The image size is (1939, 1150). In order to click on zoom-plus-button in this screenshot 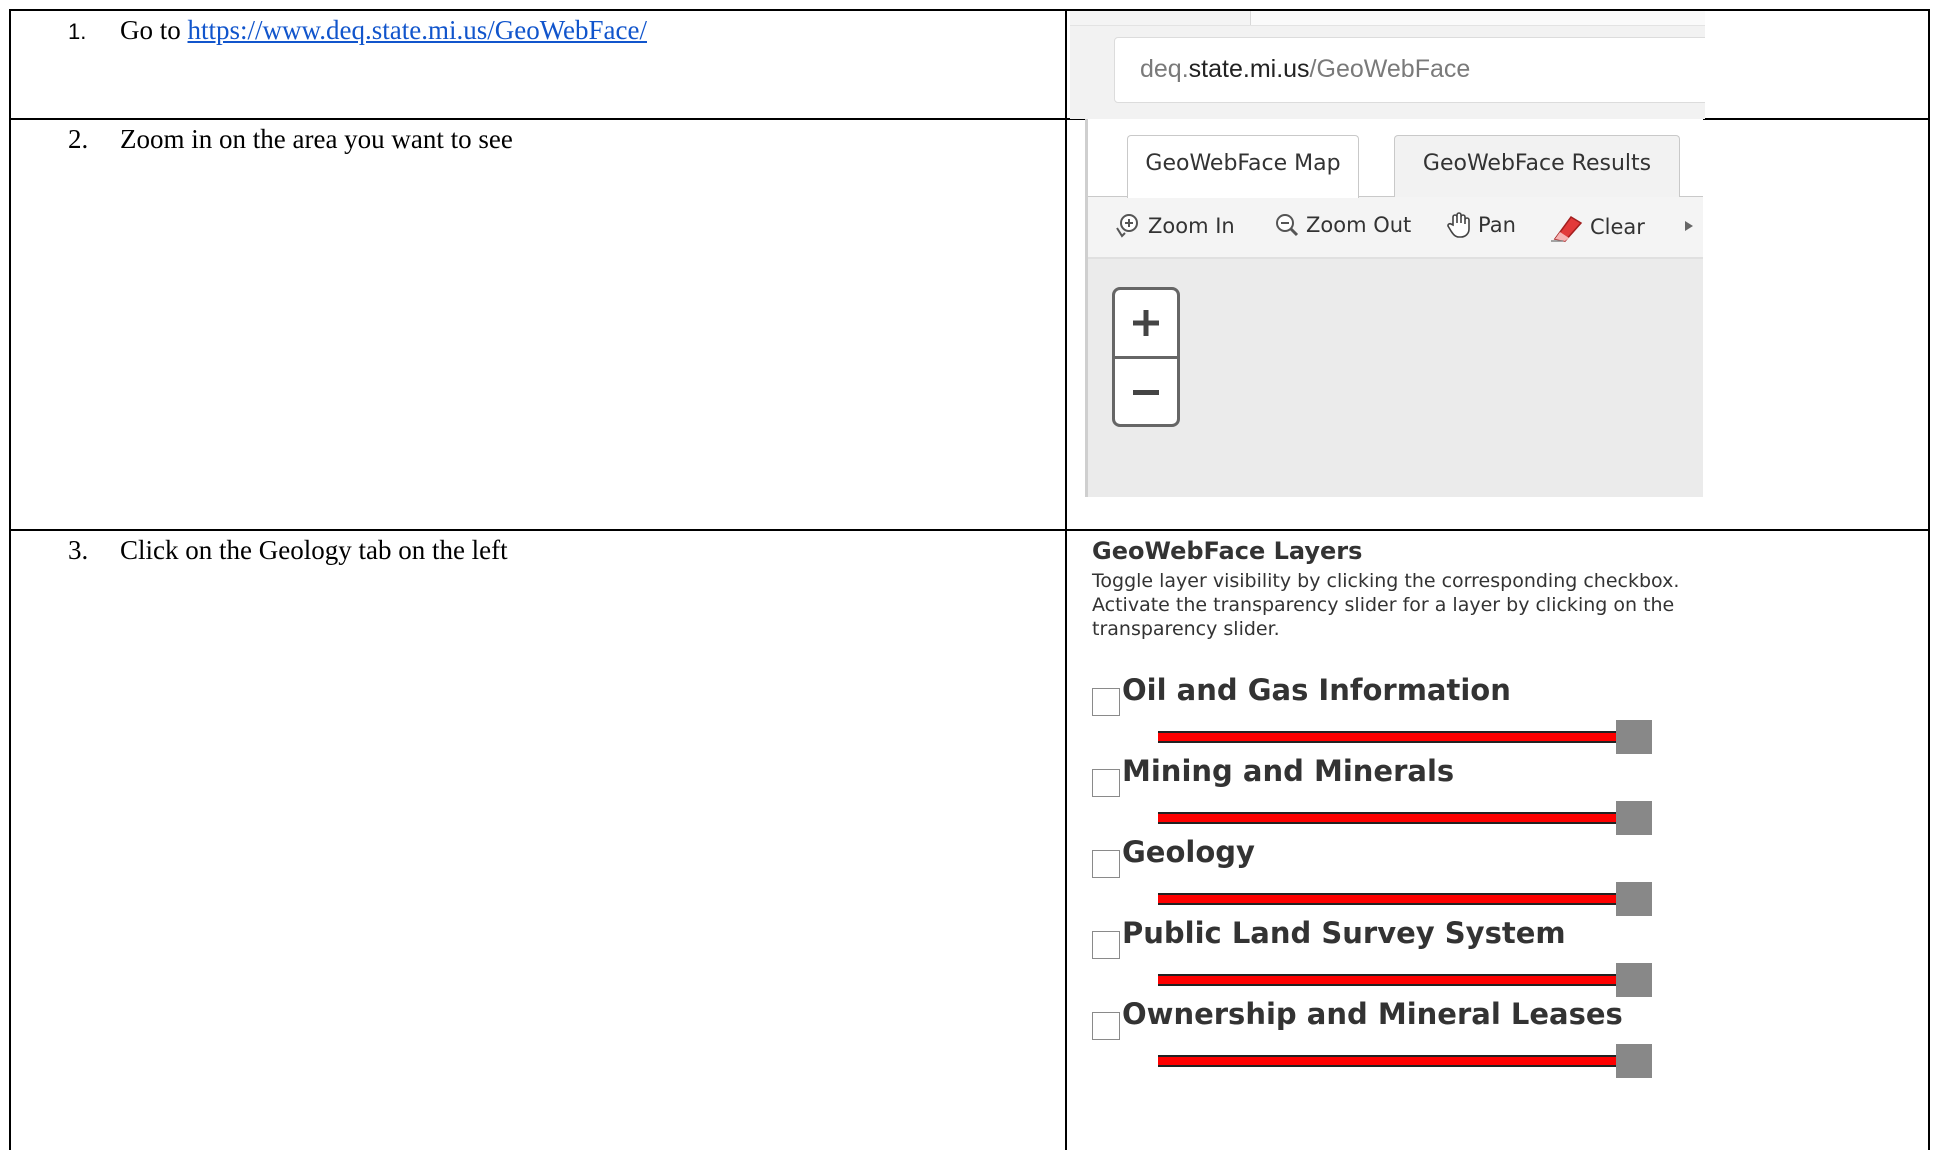, I will do `click(1146, 323)`.